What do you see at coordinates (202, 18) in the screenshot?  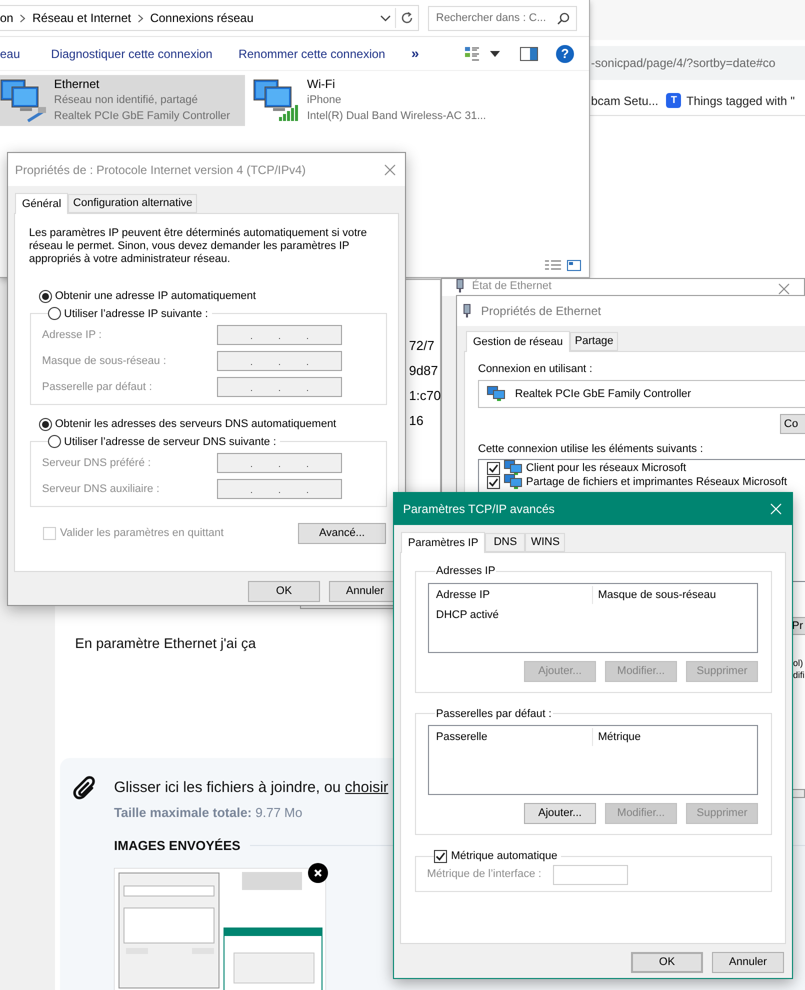 I see `breadcrumb-item: Connexions réseau` at bounding box center [202, 18].